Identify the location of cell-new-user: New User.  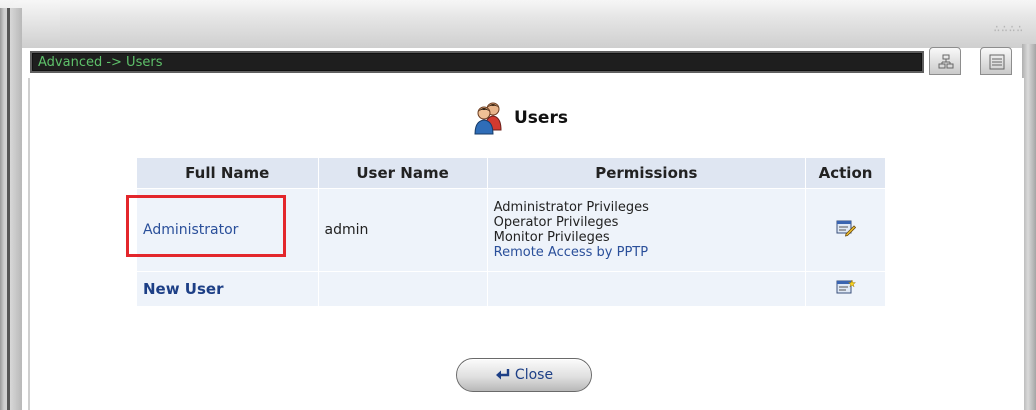
(227, 289).